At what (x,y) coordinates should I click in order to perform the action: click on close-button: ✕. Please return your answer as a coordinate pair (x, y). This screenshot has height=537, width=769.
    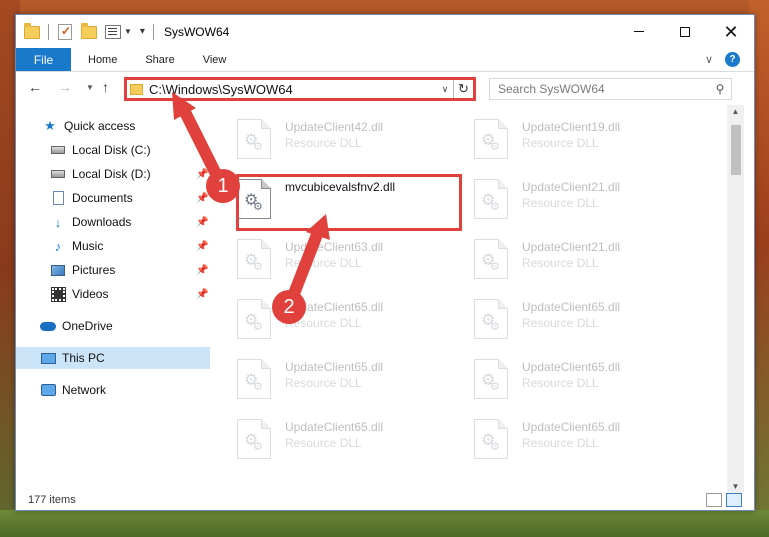
    Looking at the image, I should click on (731, 31).